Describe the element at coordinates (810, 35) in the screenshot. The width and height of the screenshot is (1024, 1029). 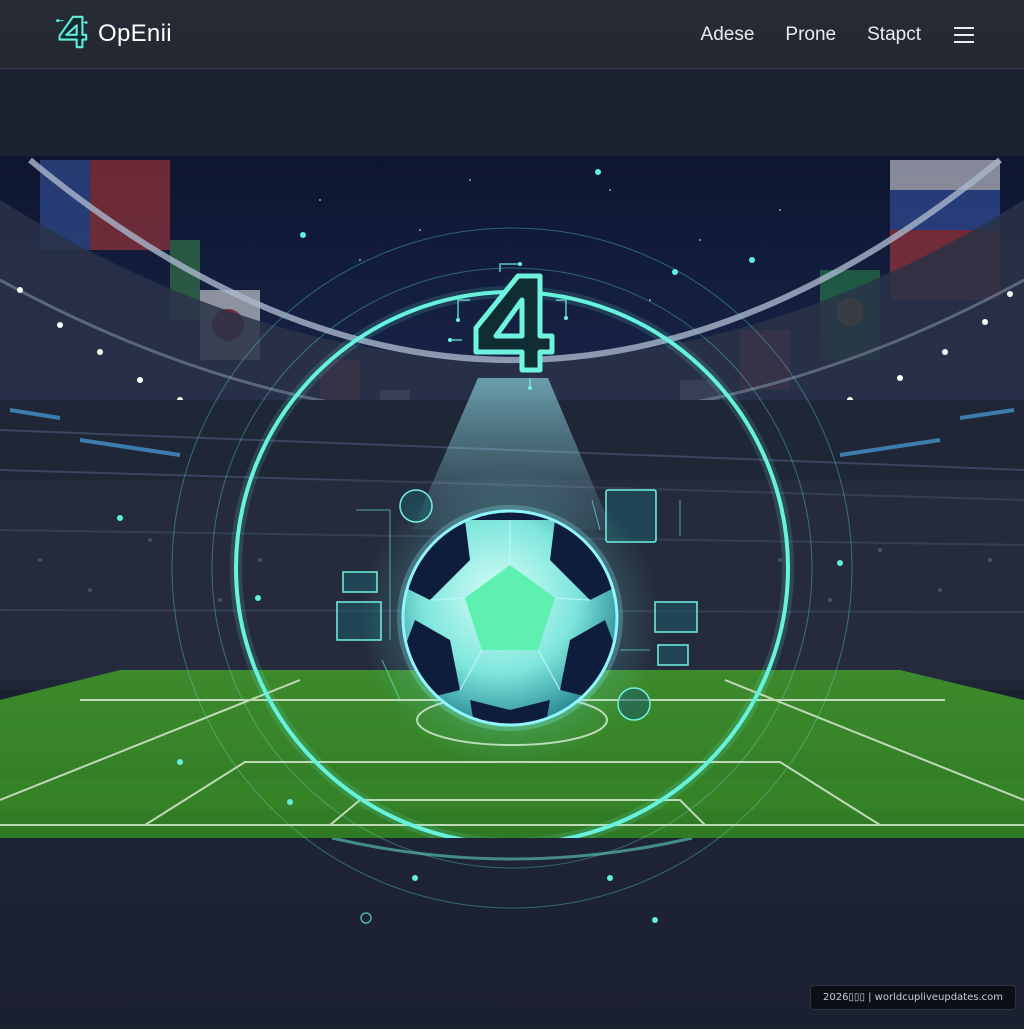
I see `nav-link-prone: Prone` at that location.